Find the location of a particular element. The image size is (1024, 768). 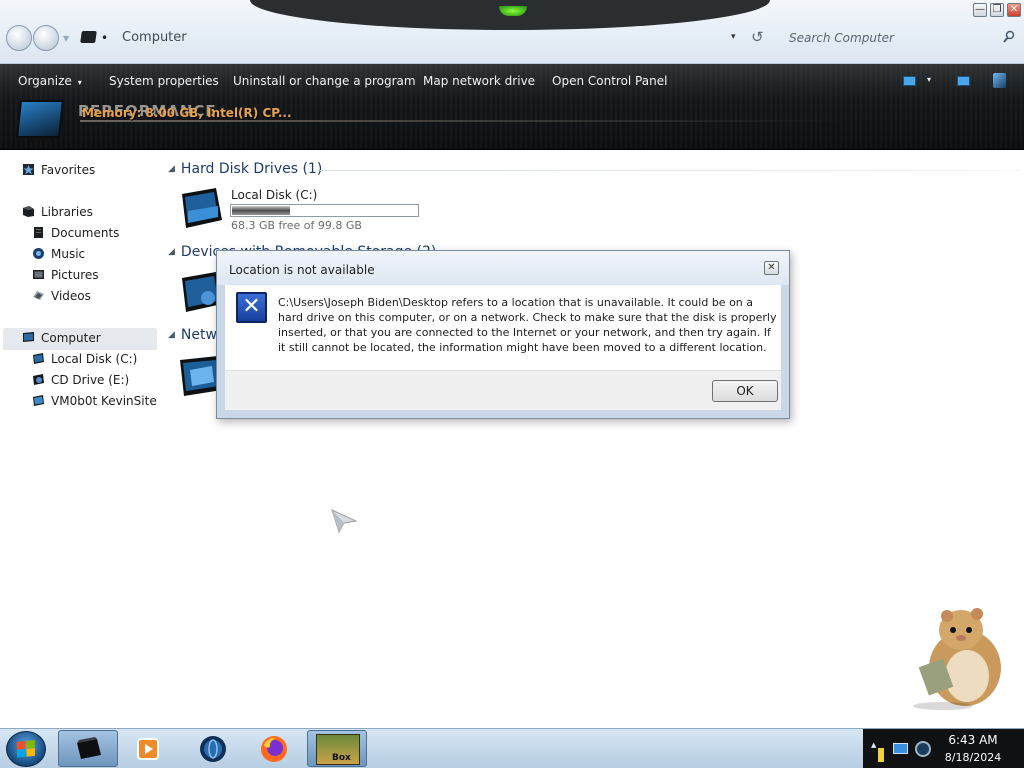

clock-time: 6:43 AM is located at coordinates (973, 740).